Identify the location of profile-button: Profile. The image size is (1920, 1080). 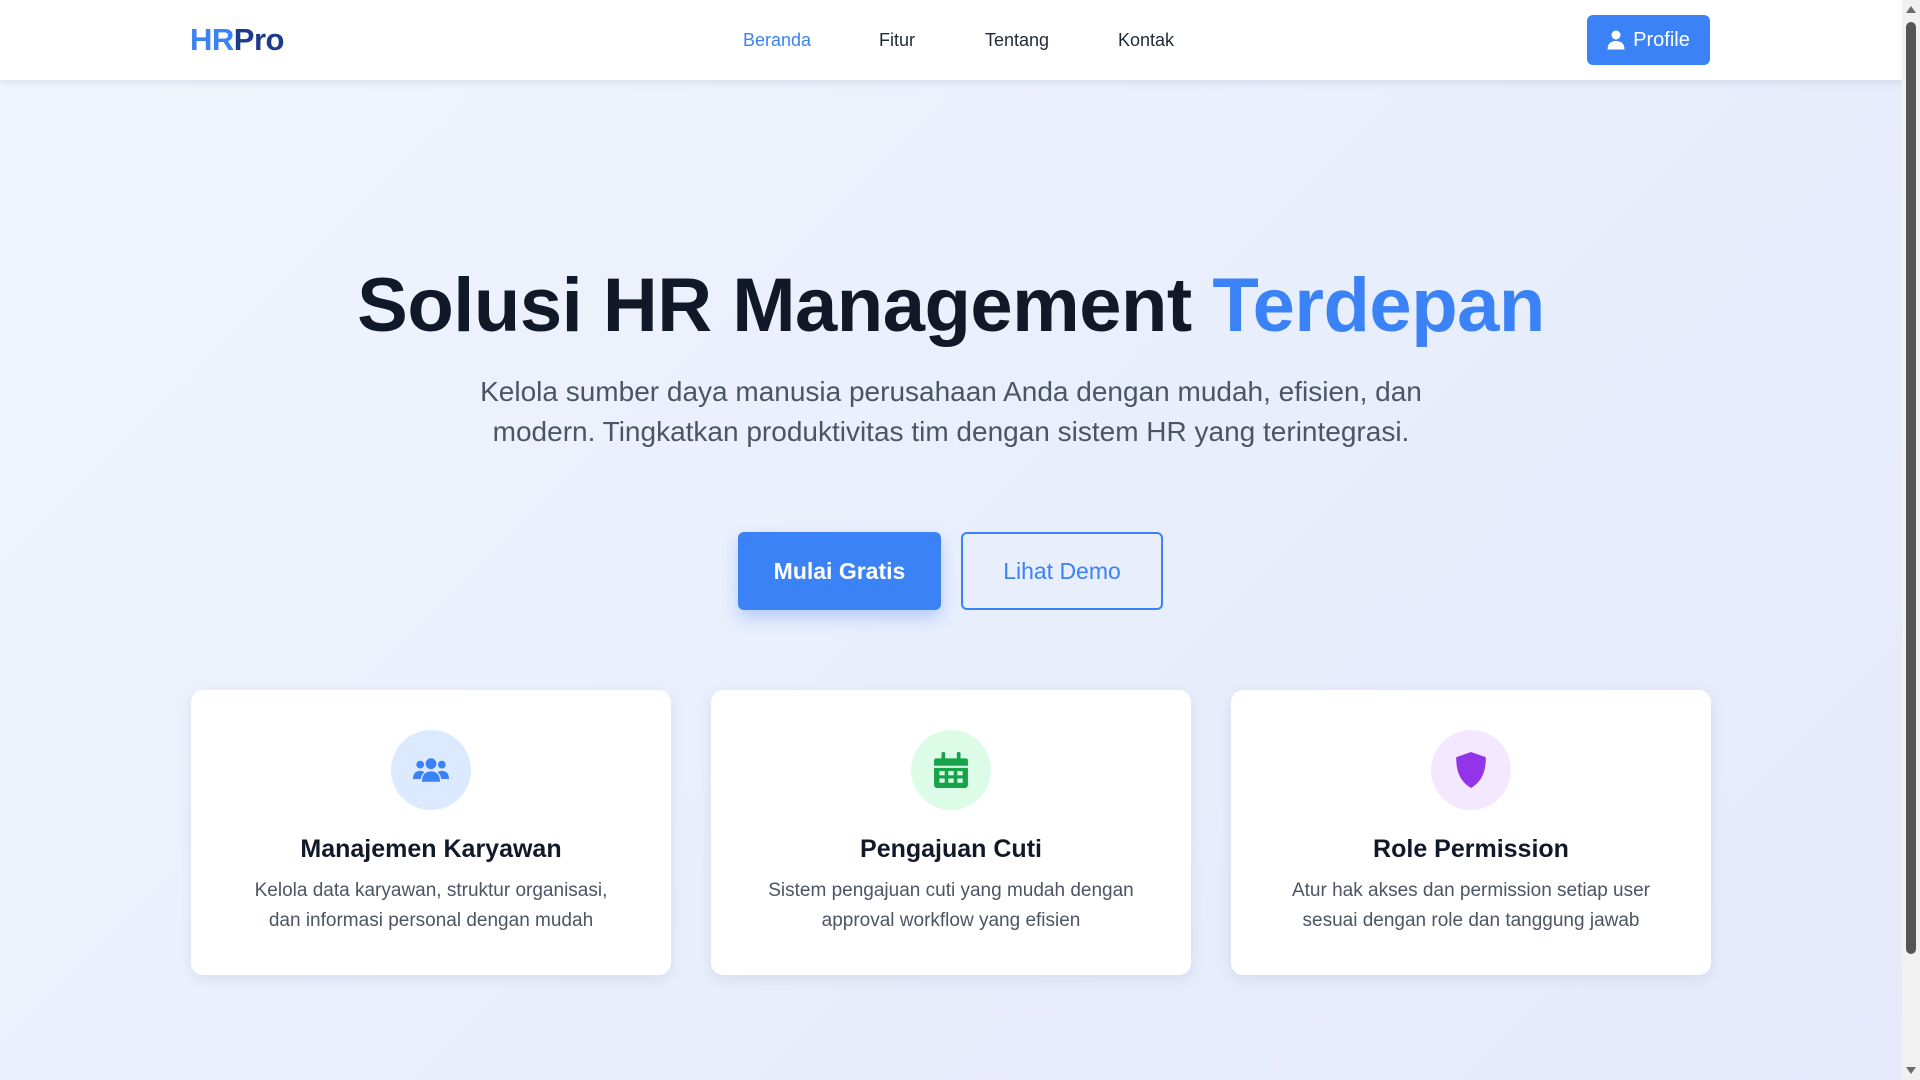
(1648, 40).